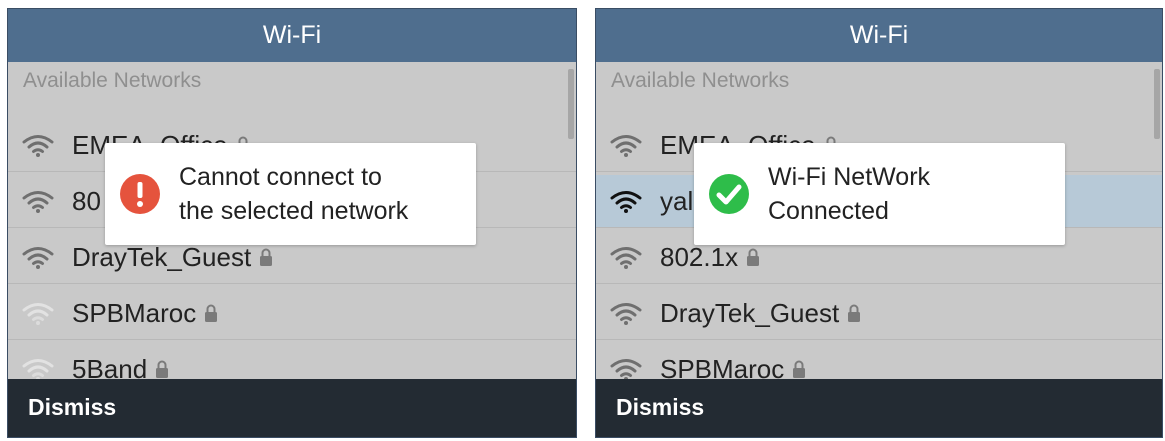  What do you see at coordinates (729, 194) in the screenshot?
I see `success-check-icon` at bounding box center [729, 194].